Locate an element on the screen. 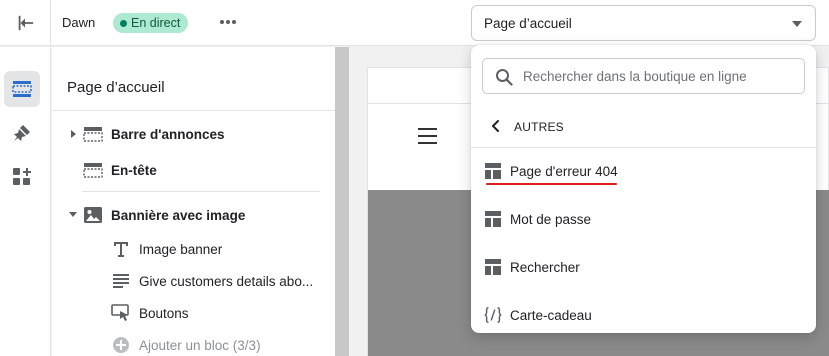 This screenshot has height=356, width=829. dropdown-item-404: Page d'erreur 404 is located at coordinates (643, 171).